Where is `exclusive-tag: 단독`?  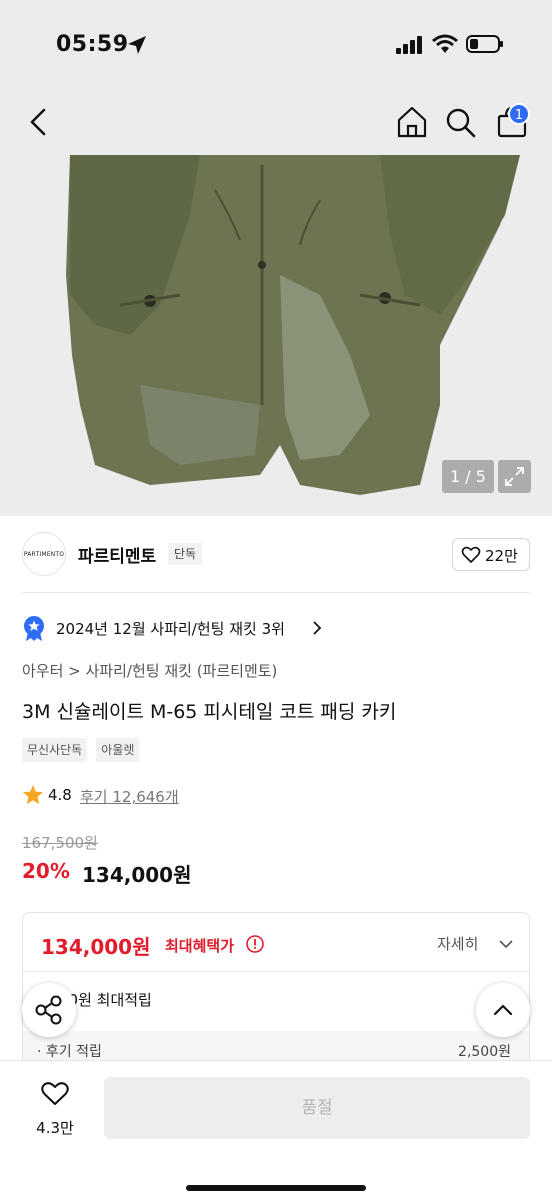
exclusive-tag: 단독 is located at coordinates (185, 554).